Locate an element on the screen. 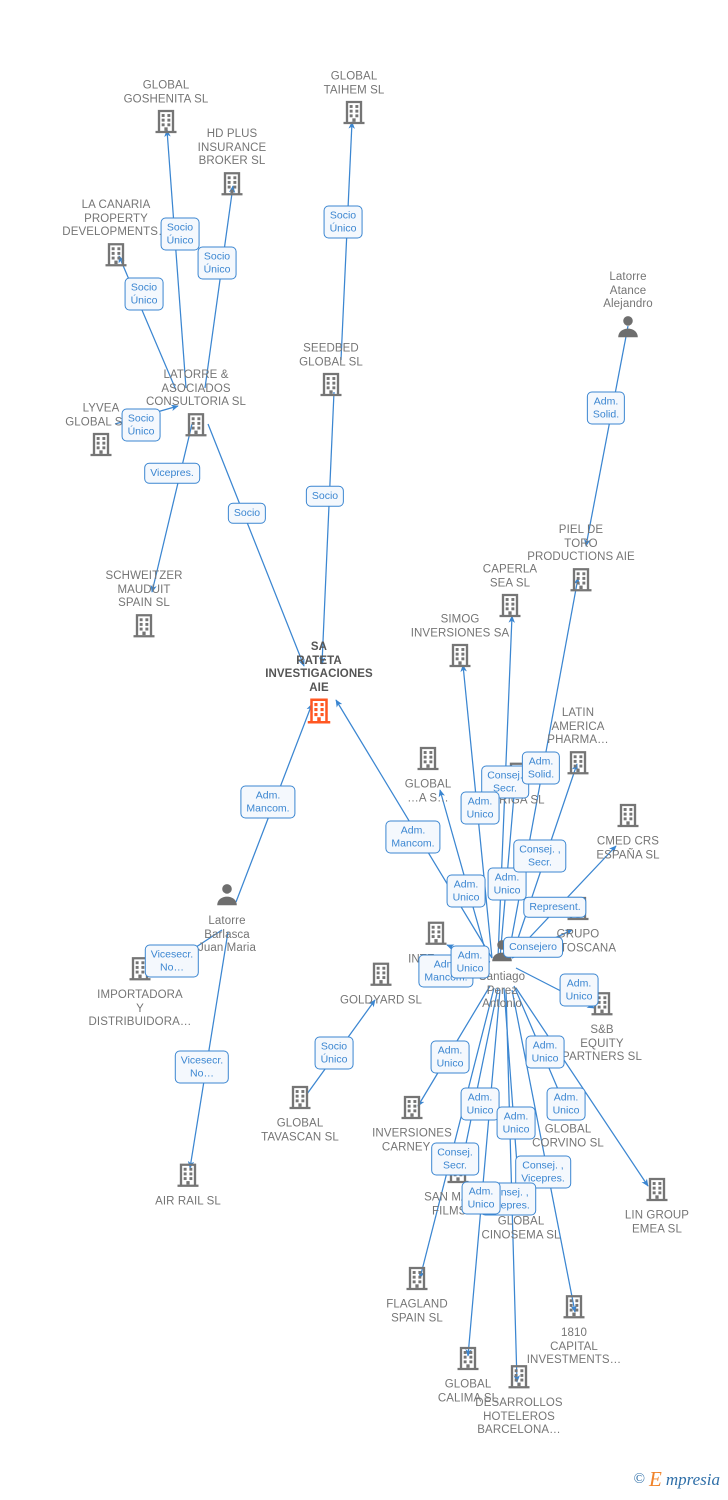 The width and height of the screenshot is (728, 1500). node-global-tavascan: GLOBAL TAVASCAN SL is located at coordinates (300, 1114).